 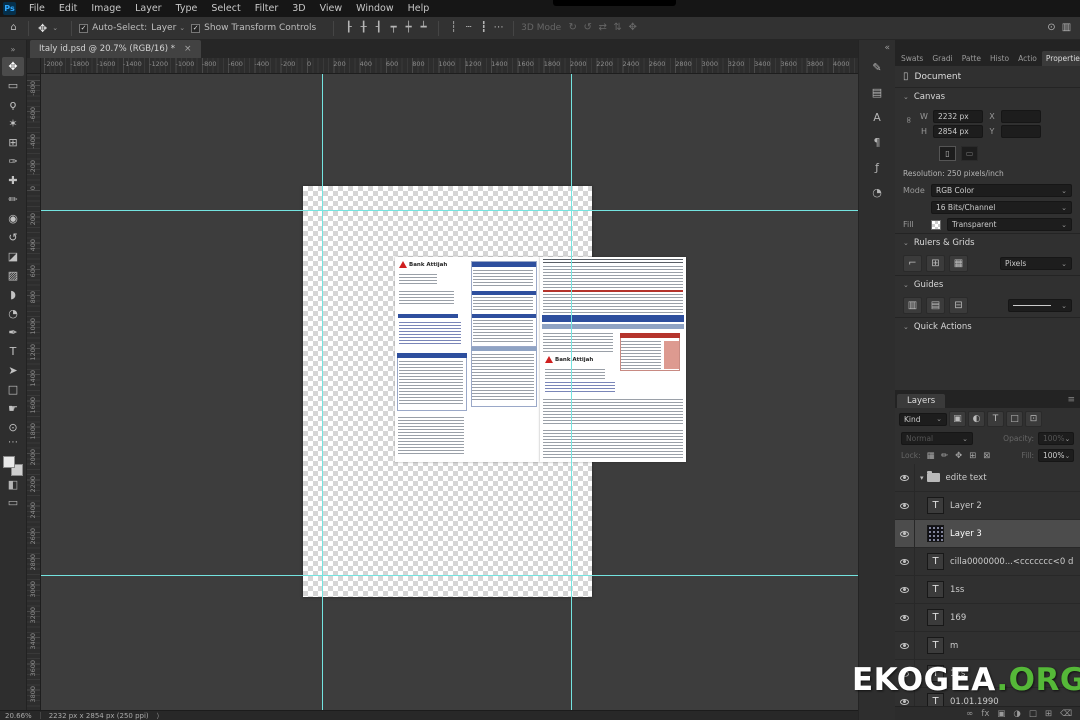 What do you see at coordinates (255, 28) in the screenshot?
I see `show-transform-checkbox: ✓ Show Transform Controls` at bounding box center [255, 28].